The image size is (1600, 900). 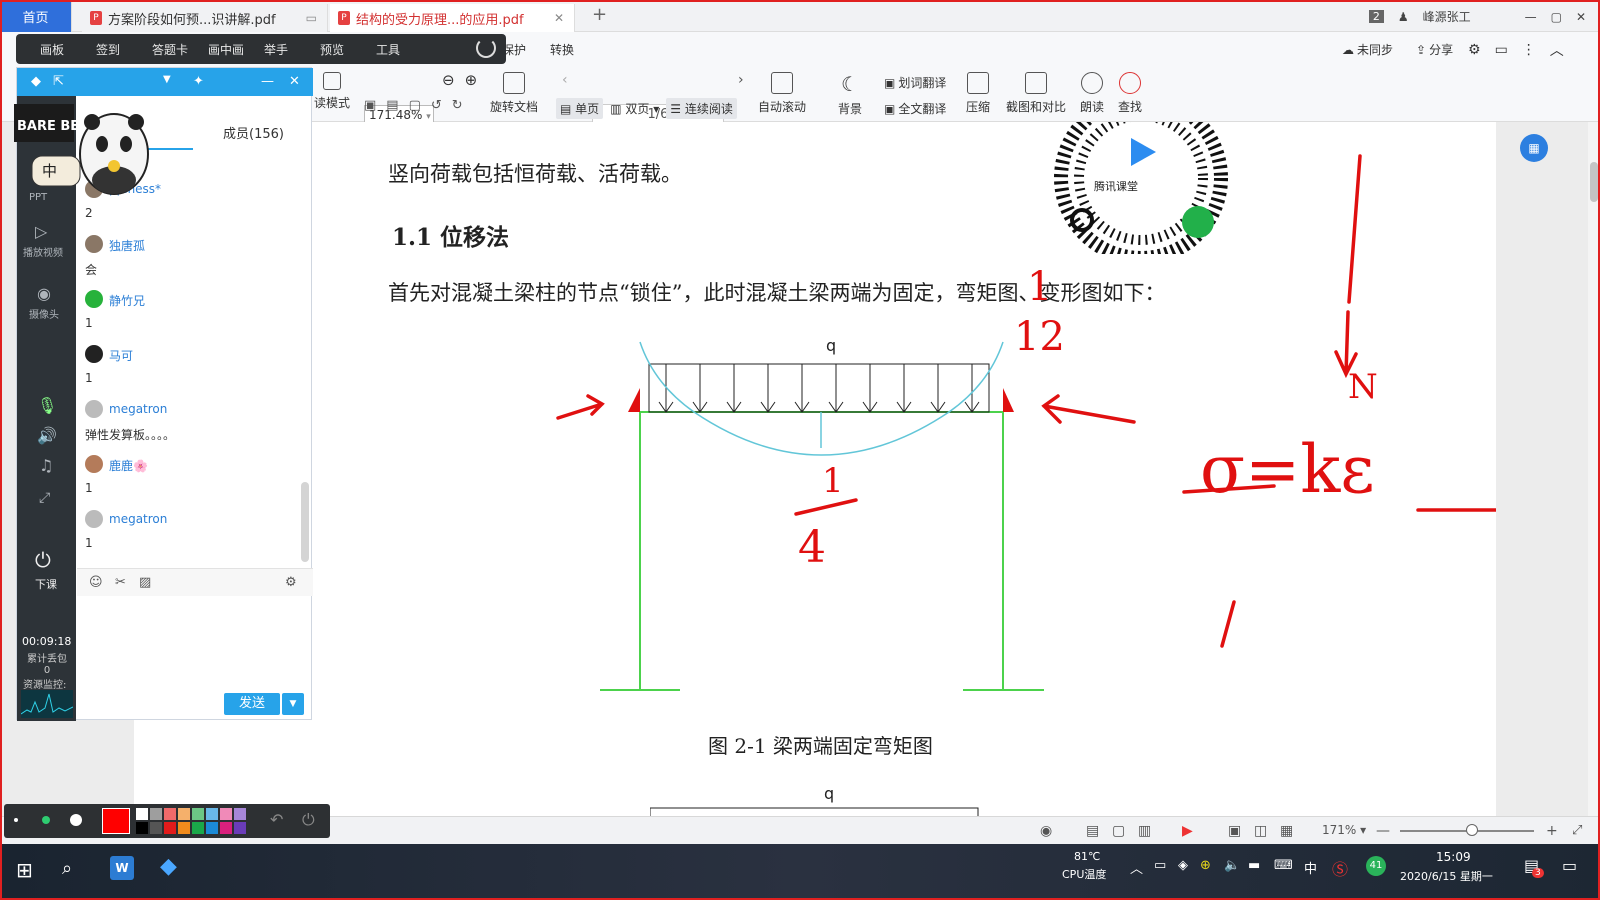 What do you see at coordinates (1141, 178) in the screenshot?
I see `qr-code: 腾讯课堂` at bounding box center [1141, 178].